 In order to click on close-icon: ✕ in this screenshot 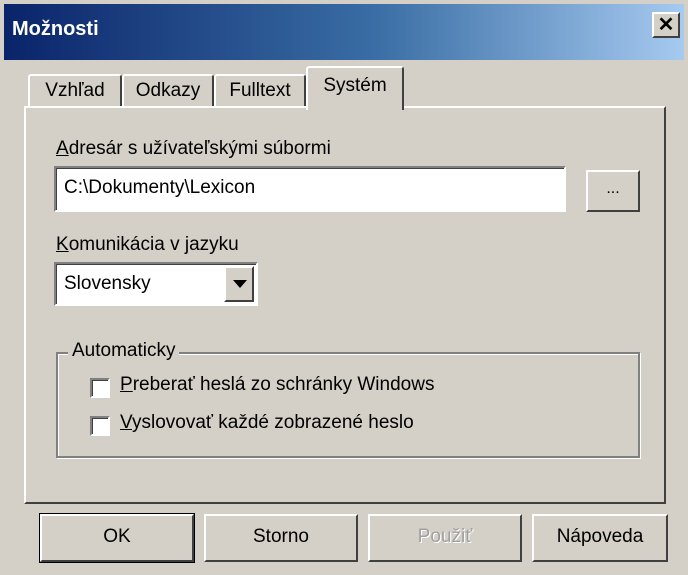, I will do `click(666, 25)`.